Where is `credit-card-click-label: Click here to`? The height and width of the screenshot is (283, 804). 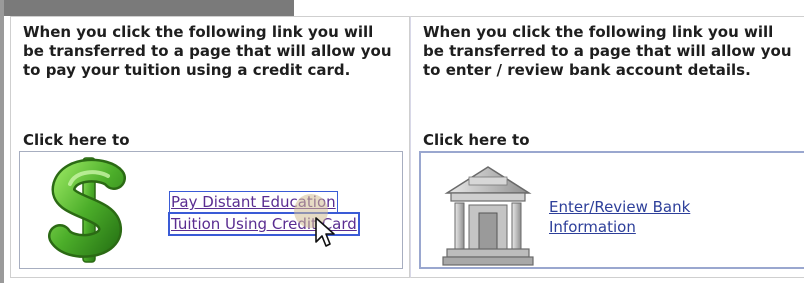 credit-card-click-label: Click here to is located at coordinates (76, 140).